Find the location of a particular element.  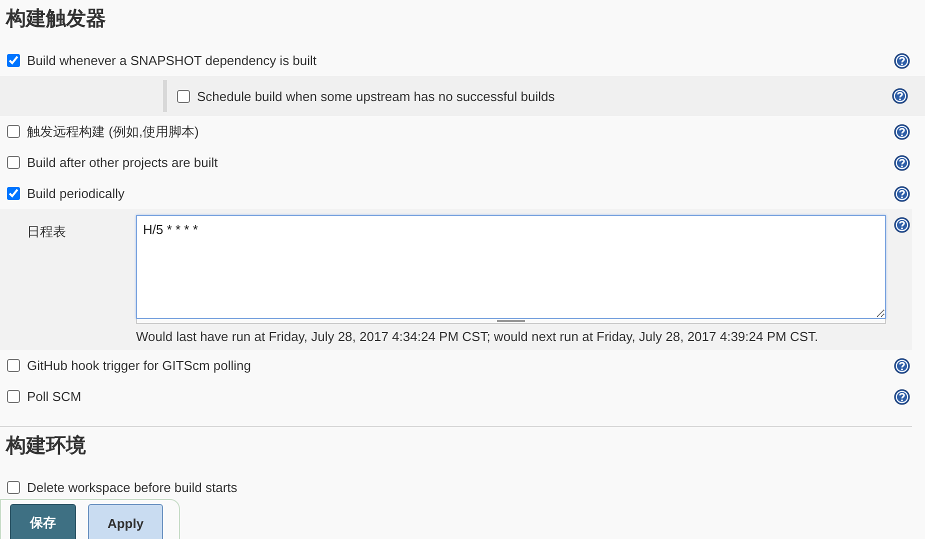

option-label: Build after other projects are built is located at coordinates (123, 162).